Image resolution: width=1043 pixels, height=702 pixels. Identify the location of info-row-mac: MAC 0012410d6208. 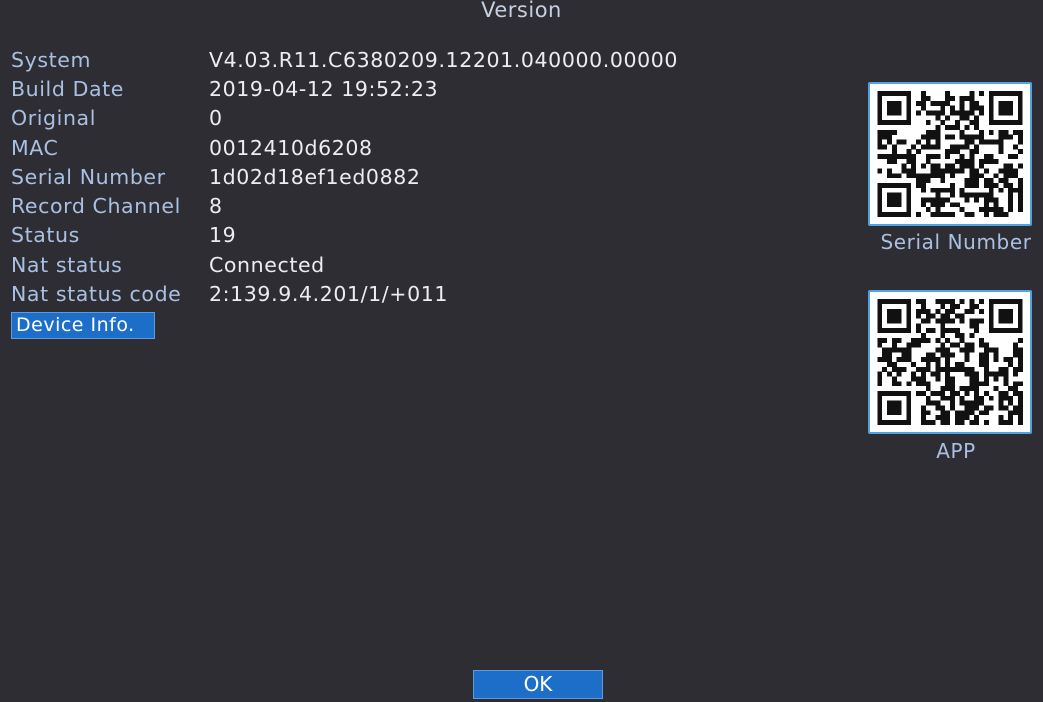
(344, 147).